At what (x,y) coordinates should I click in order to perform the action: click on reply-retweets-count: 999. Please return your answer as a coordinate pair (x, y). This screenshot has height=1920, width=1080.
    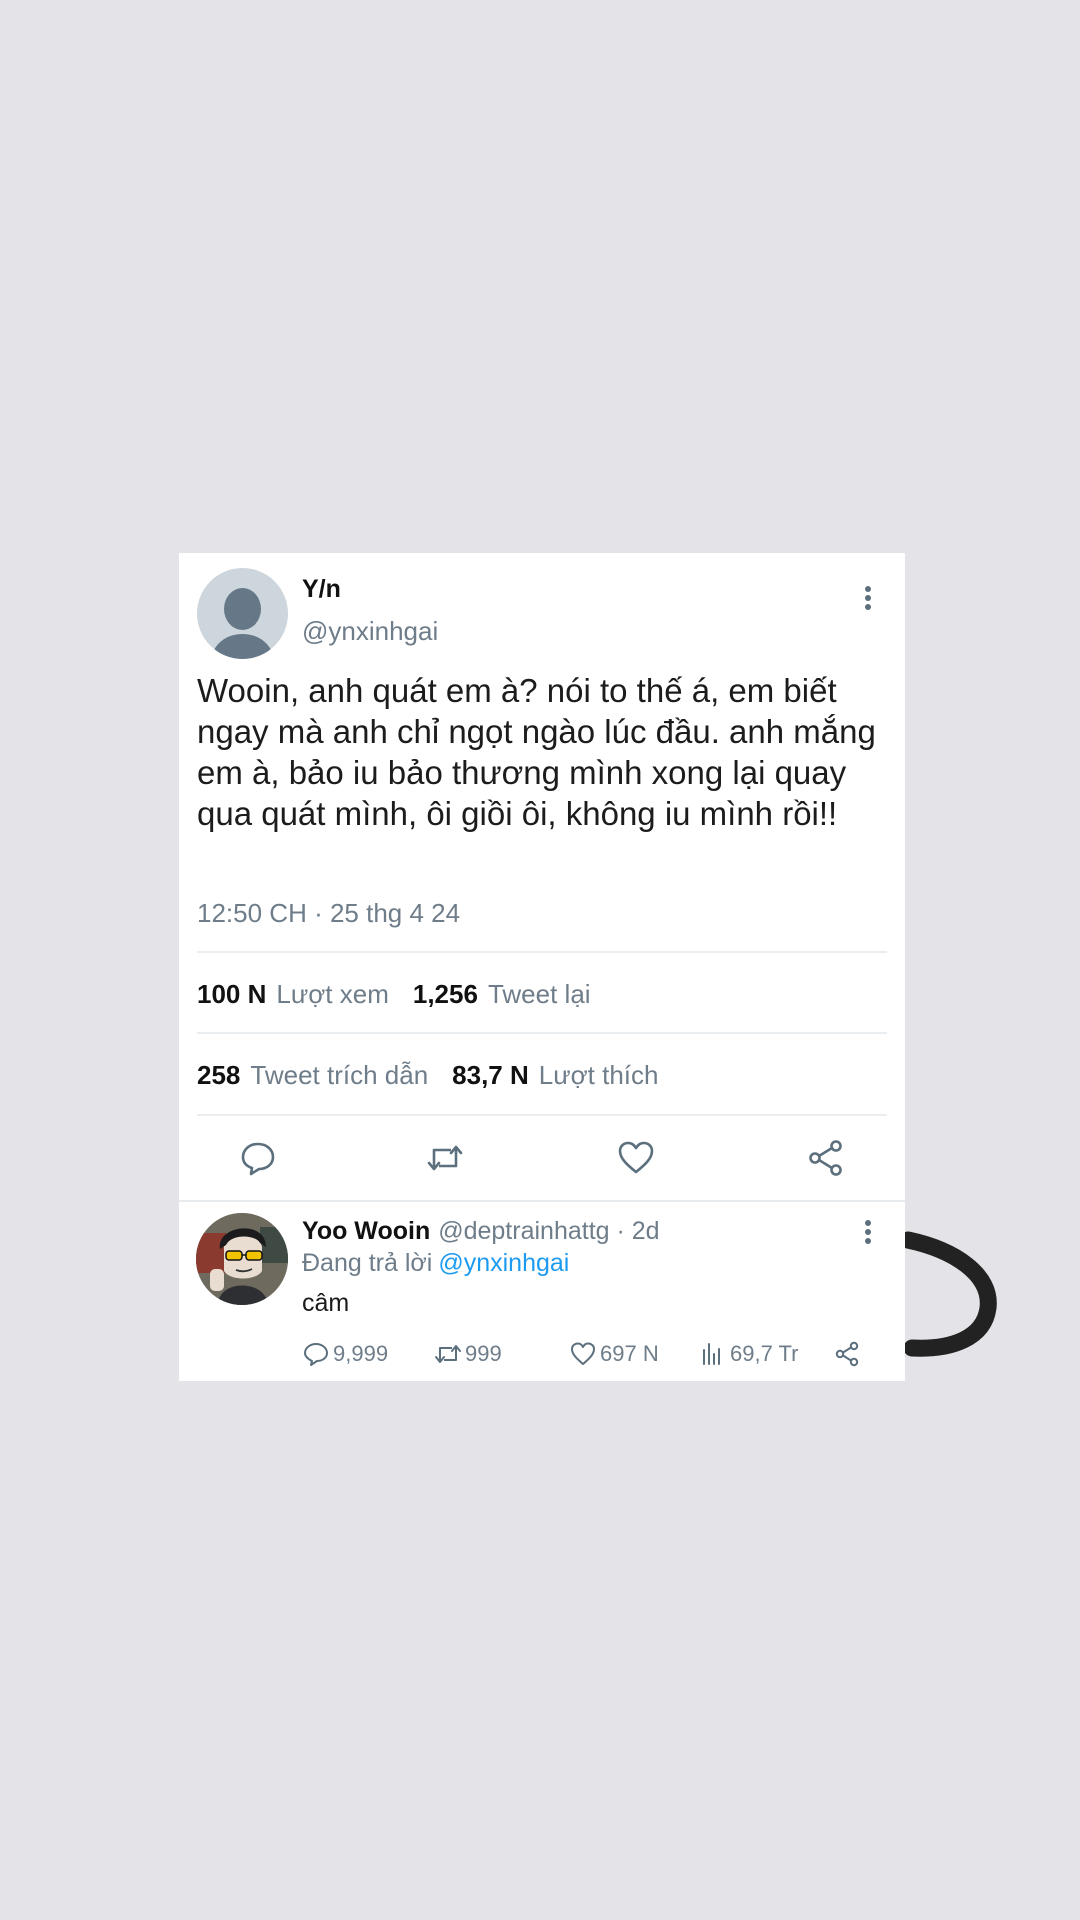
    Looking at the image, I should click on (483, 1353).